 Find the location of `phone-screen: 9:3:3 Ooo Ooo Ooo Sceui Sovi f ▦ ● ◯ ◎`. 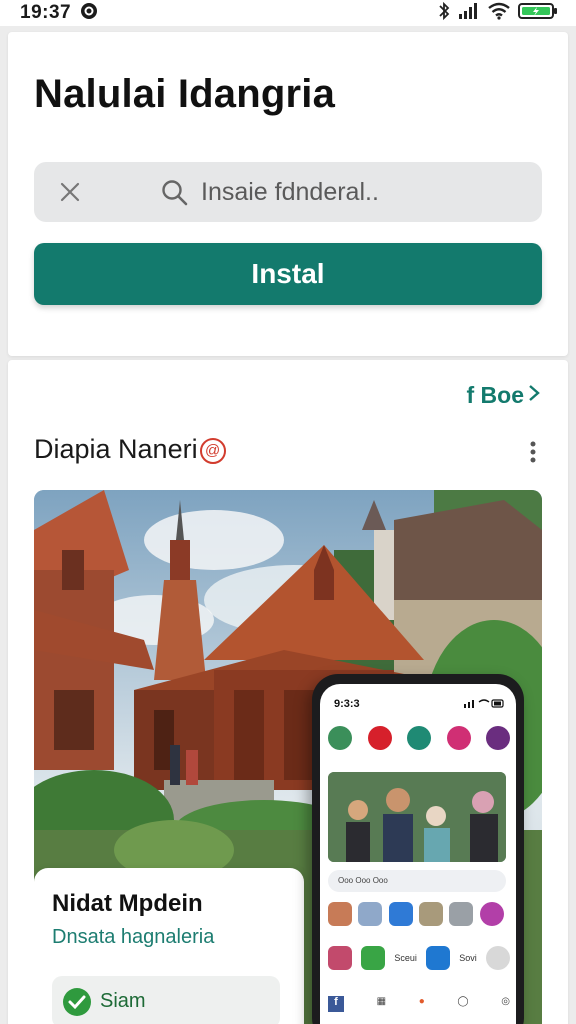

phone-screen: 9:3:3 Ooo Ooo Ooo Sceui Sovi f ▦ ● ◯ ◎ is located at coordinates (418, 854).